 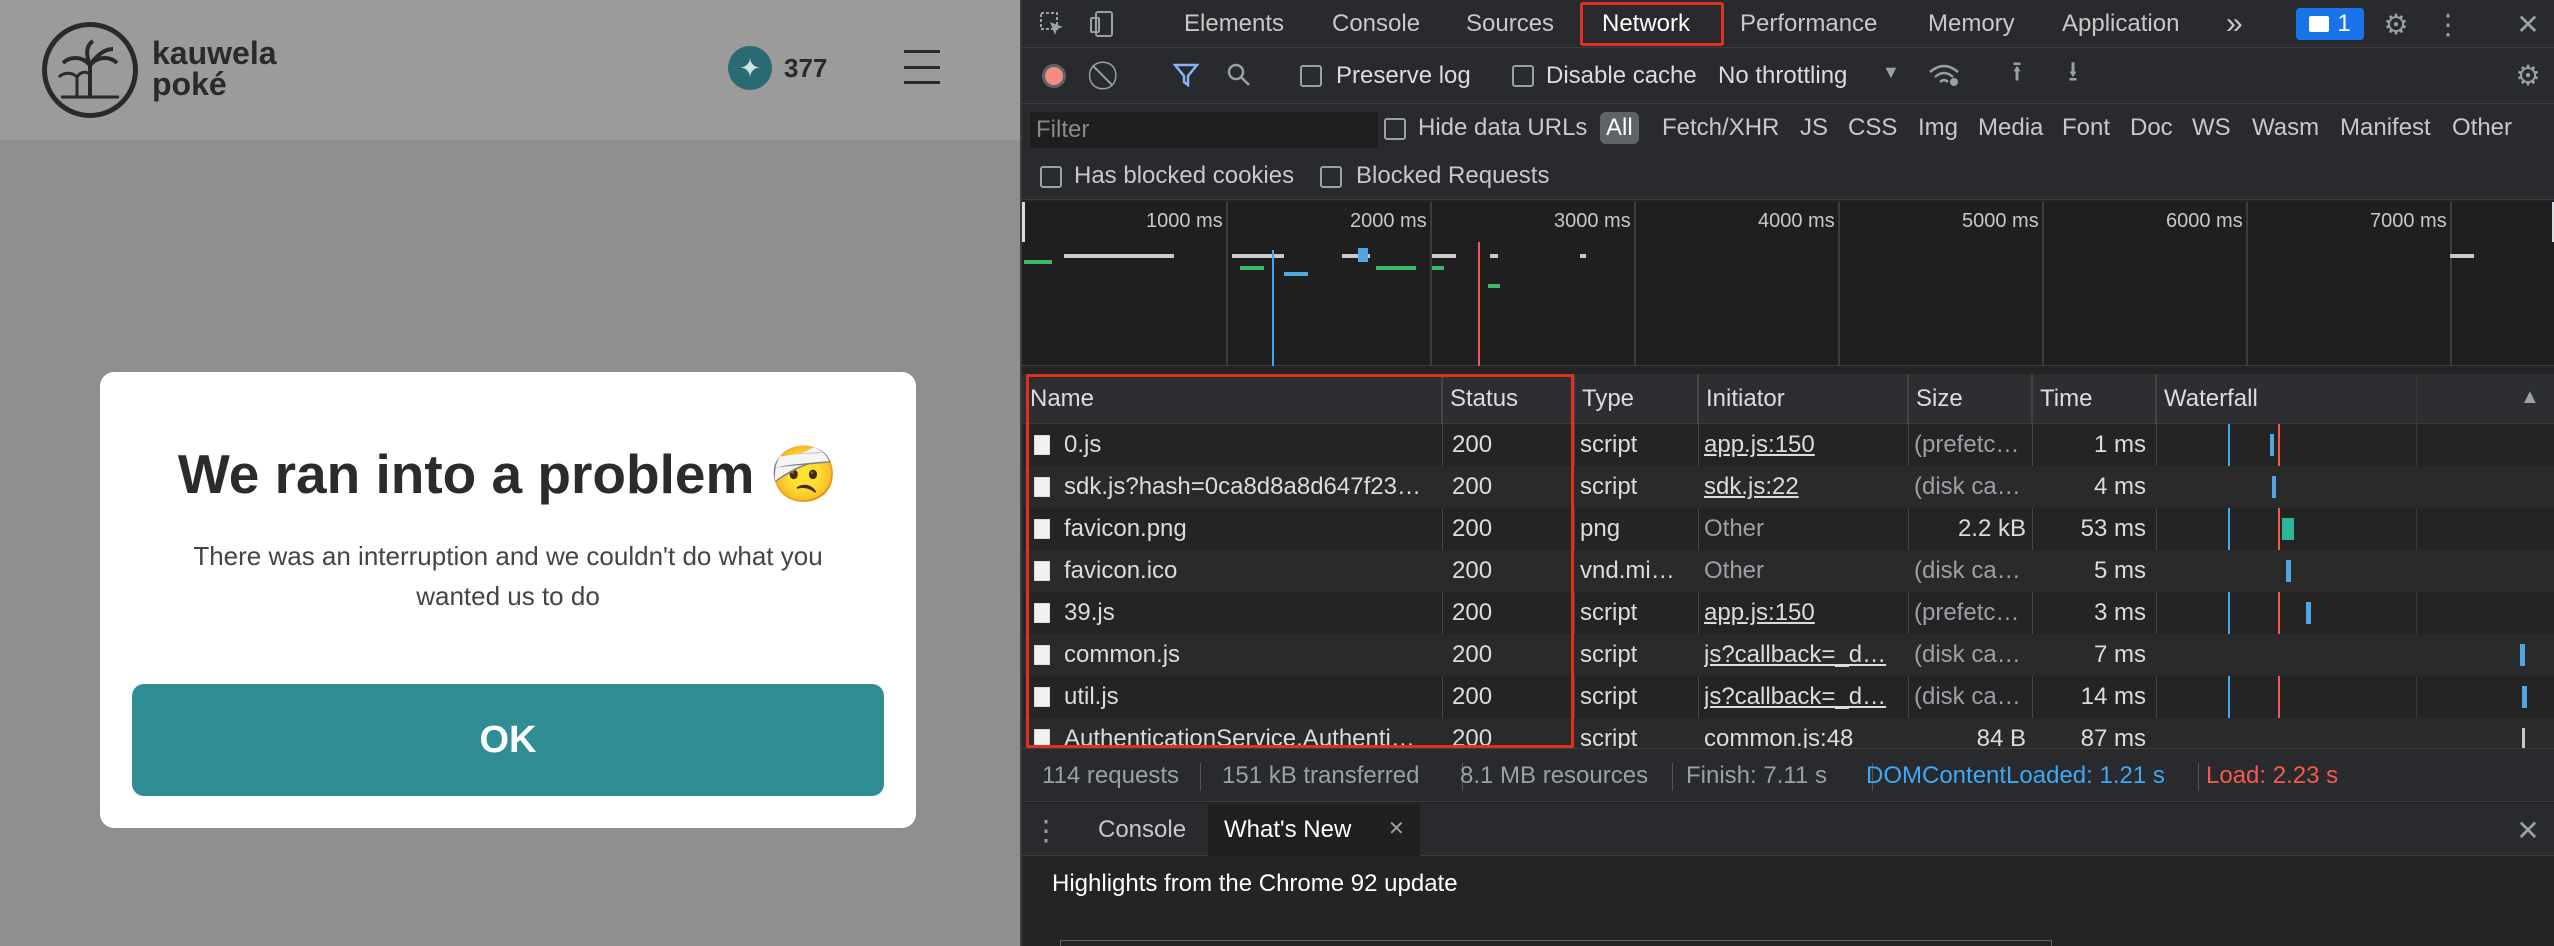 I want to click on ok-button: OK, so click(x=508, y=740).